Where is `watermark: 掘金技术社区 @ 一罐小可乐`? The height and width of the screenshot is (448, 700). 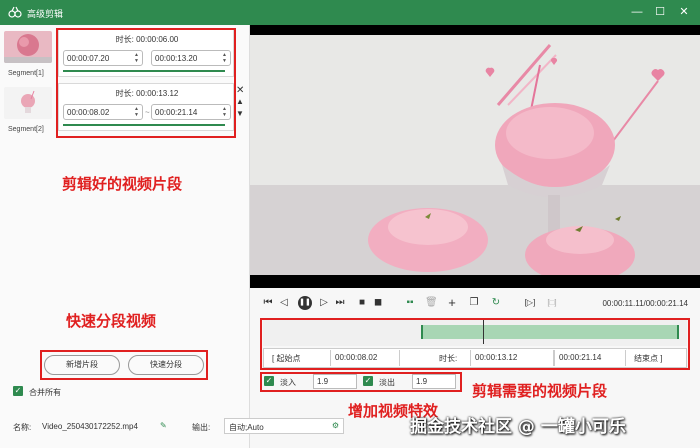 watermark: 掘金技术社区 @ 一罐小可乐 is located at coordinates (518, 427).